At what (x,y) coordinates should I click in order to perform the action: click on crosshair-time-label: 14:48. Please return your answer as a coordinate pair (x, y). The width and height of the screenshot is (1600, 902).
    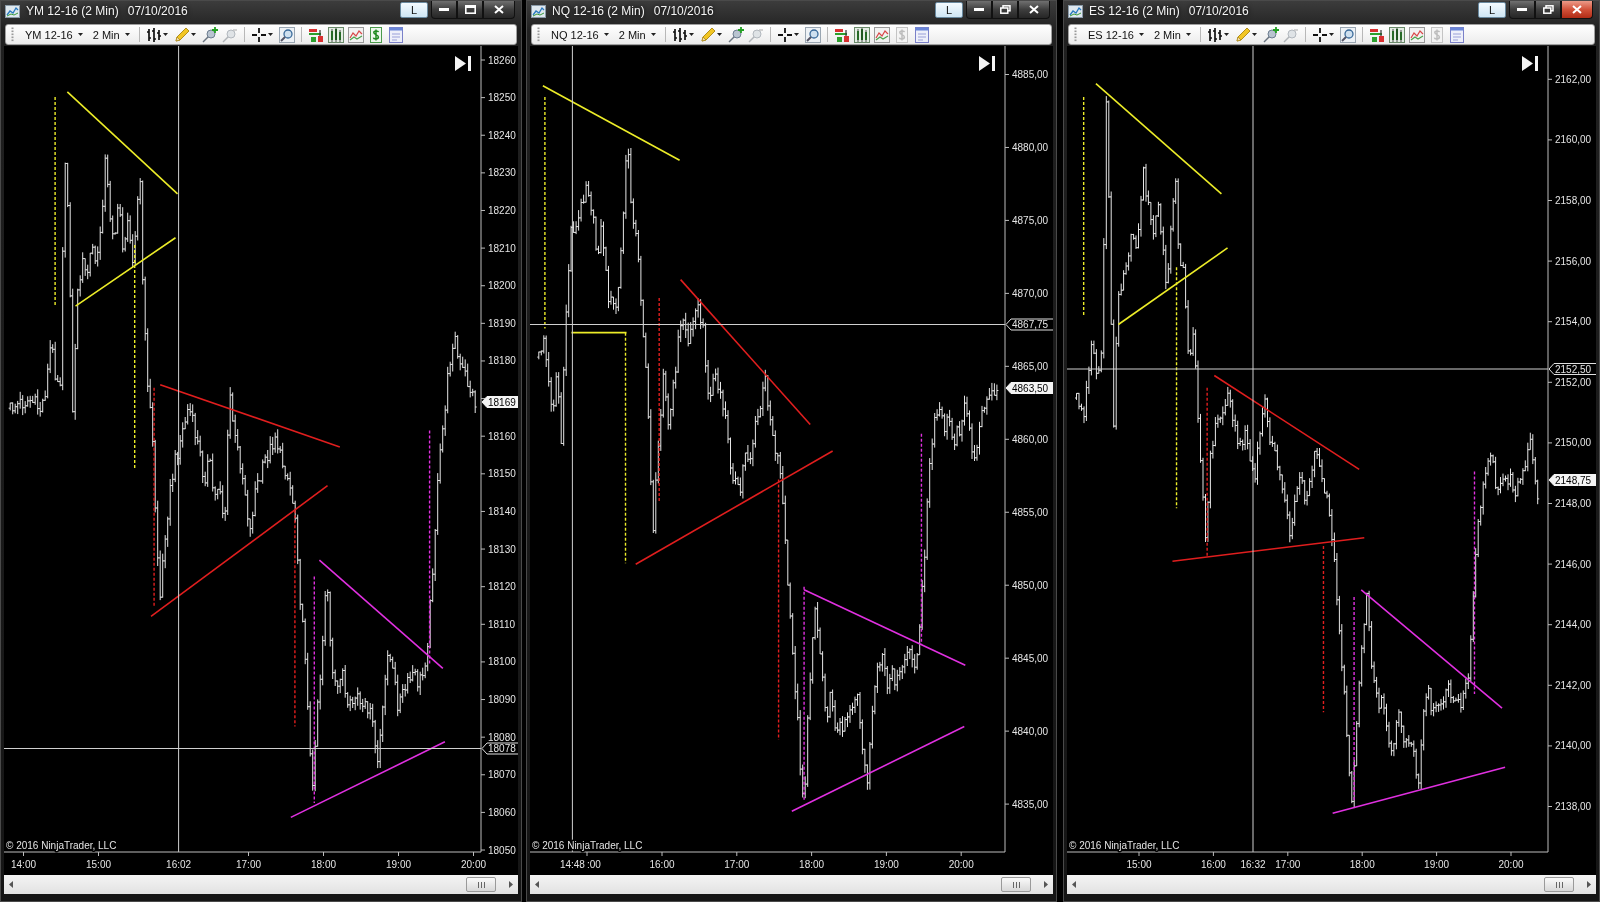
    Looking at the image, I should click on (572, 864).